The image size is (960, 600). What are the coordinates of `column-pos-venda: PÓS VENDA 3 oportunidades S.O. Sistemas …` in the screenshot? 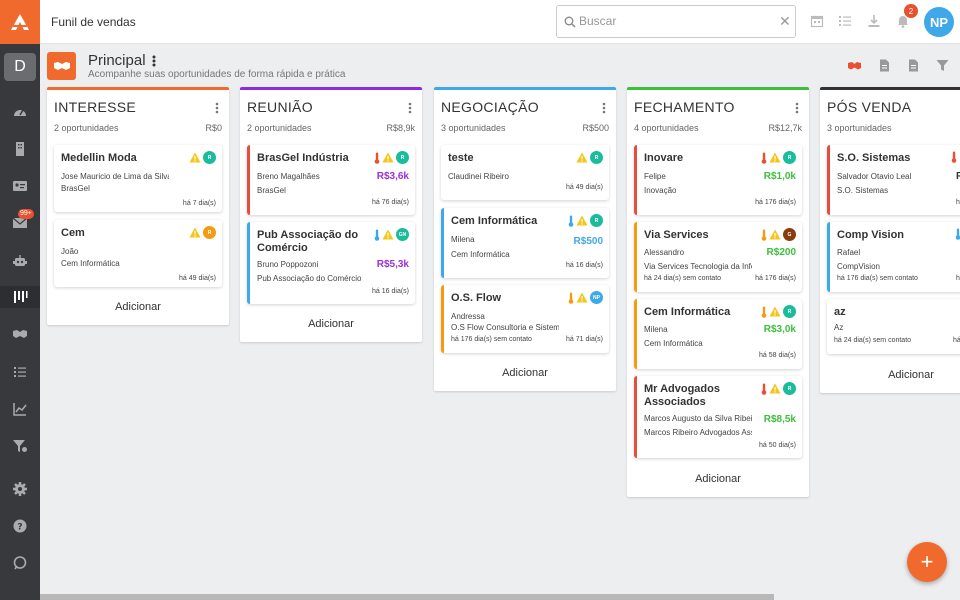 It's located at (890, 240).